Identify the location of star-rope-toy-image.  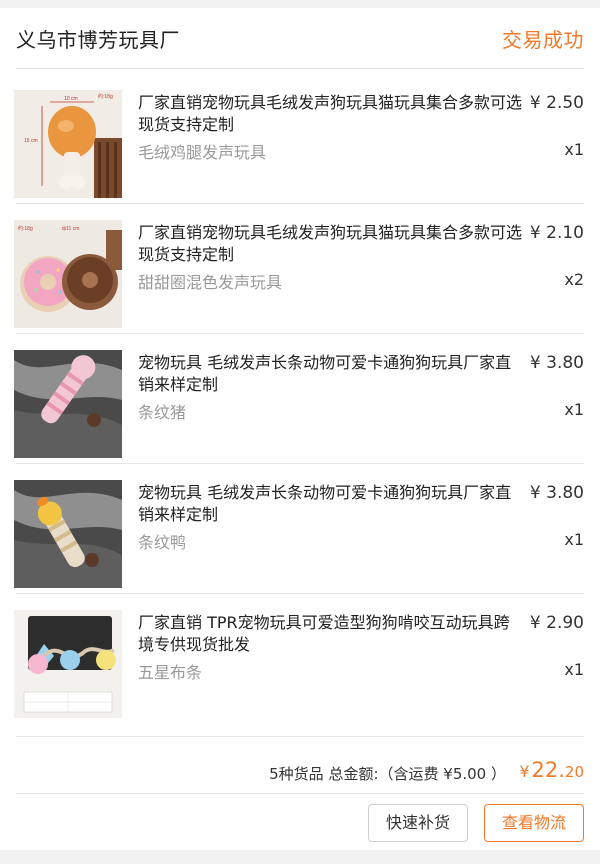
(68, 664).